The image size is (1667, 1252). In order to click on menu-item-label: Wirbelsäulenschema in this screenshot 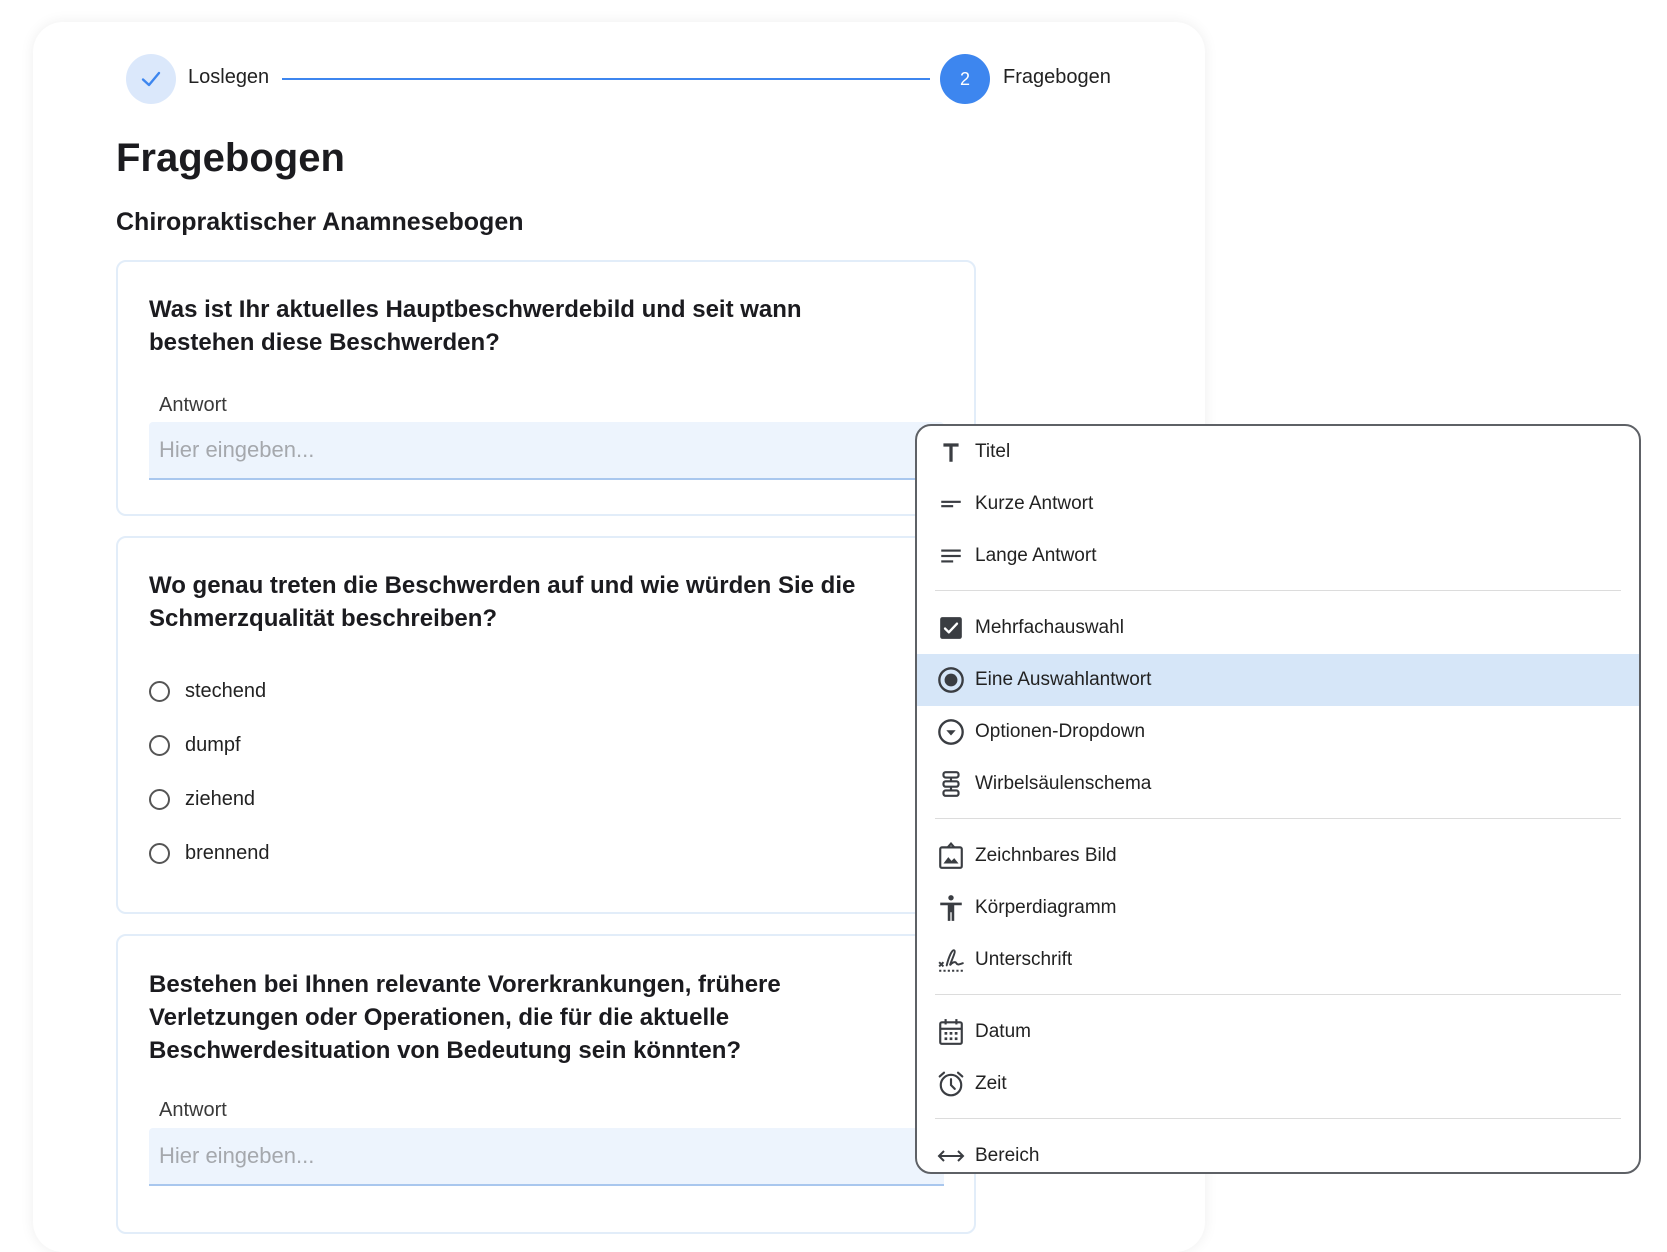, I will do `click(1063, 783)`.